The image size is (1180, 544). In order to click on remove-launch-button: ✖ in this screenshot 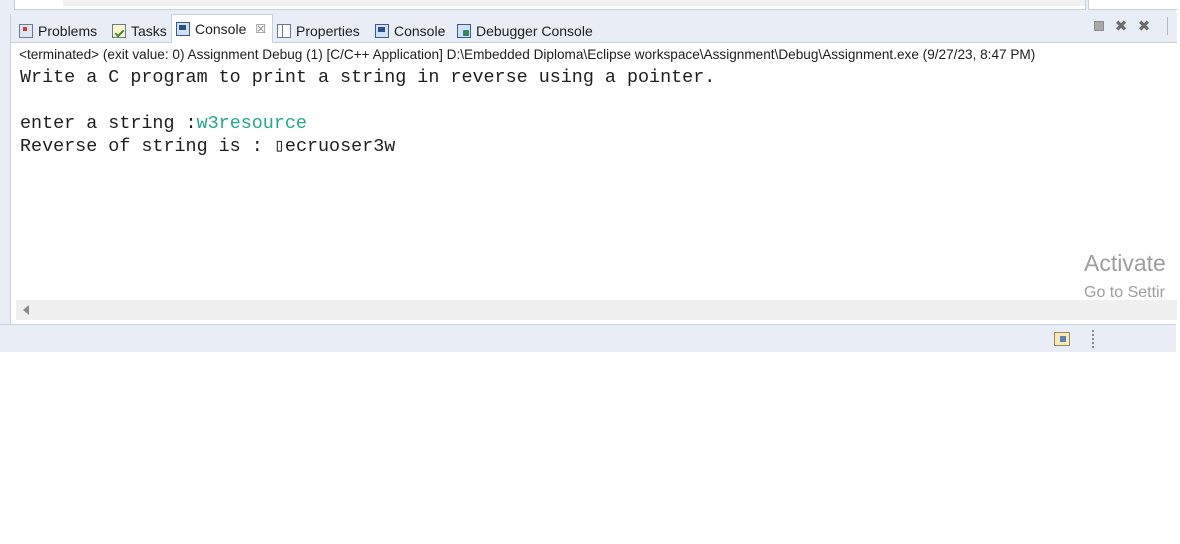, I will do `click(1121, 26)`.